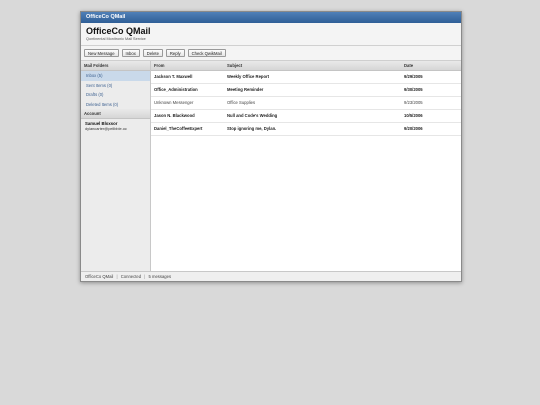 This screenshot has height=405, width=540. Describe the element at coordinates (115, 125) in the screenshot. I see `account-info: Samuel Bloxsor dylancarter@pellbble.oc` at that location.